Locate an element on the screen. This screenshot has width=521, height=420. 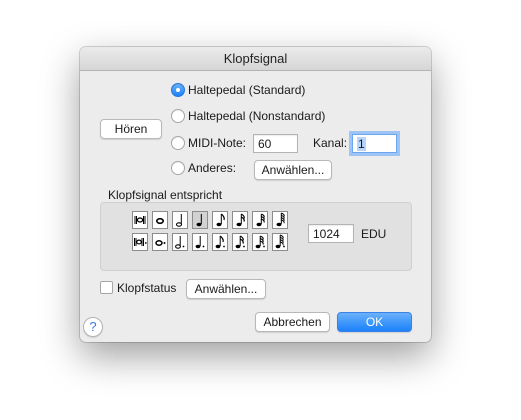
dotted-sixteenth-note-icon is located at coordinates (240, 242).